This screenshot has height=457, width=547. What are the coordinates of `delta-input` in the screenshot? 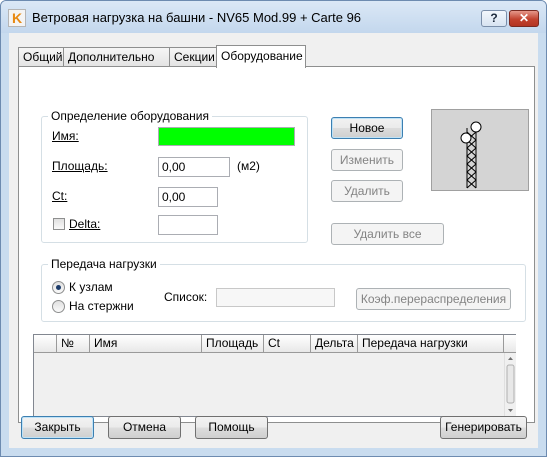 It's located at (188, 225).